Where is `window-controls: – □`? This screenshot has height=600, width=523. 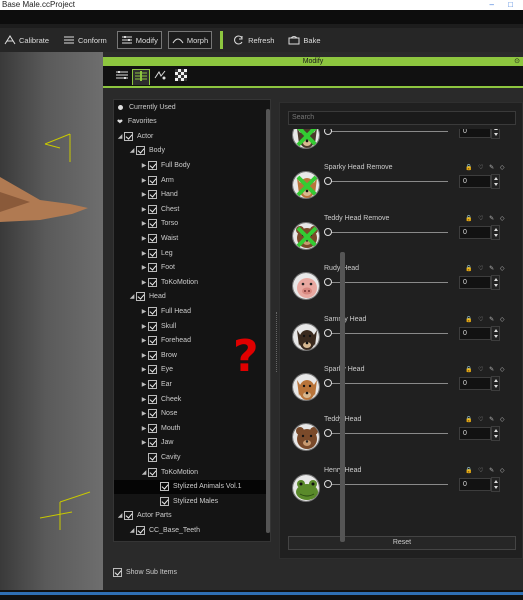 window-controls: – □ is located at coordinates (504, 5).